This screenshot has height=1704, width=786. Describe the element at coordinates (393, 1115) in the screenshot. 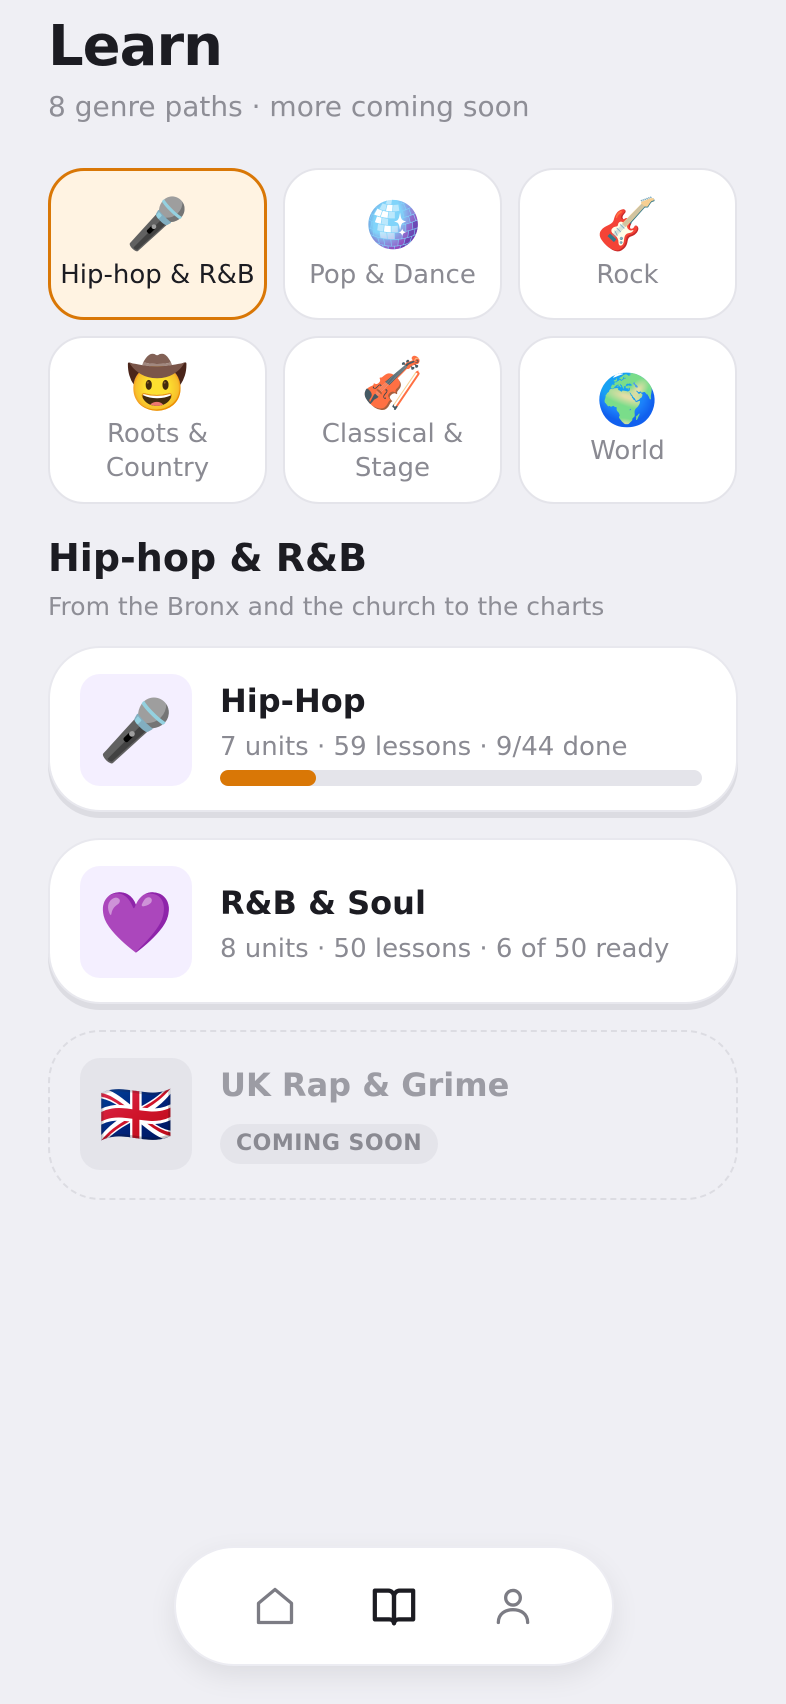

I see `path-card-uk-rap-grime: 🇬🇧 UK Rap & Grime COMING SOON` at that location.